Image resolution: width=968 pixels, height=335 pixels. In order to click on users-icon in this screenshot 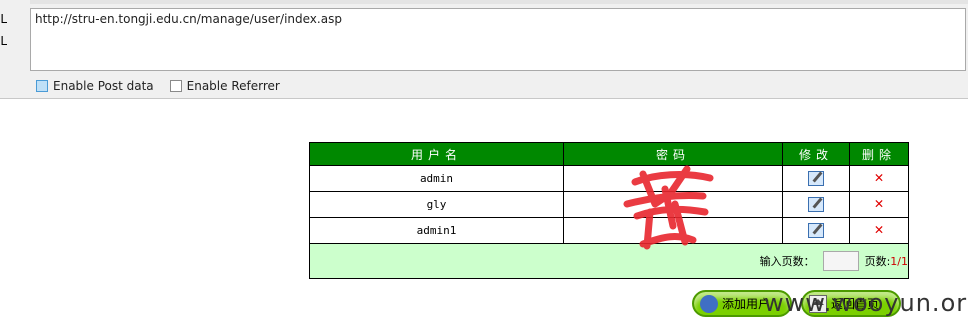, I will do `click(709, 303)`.